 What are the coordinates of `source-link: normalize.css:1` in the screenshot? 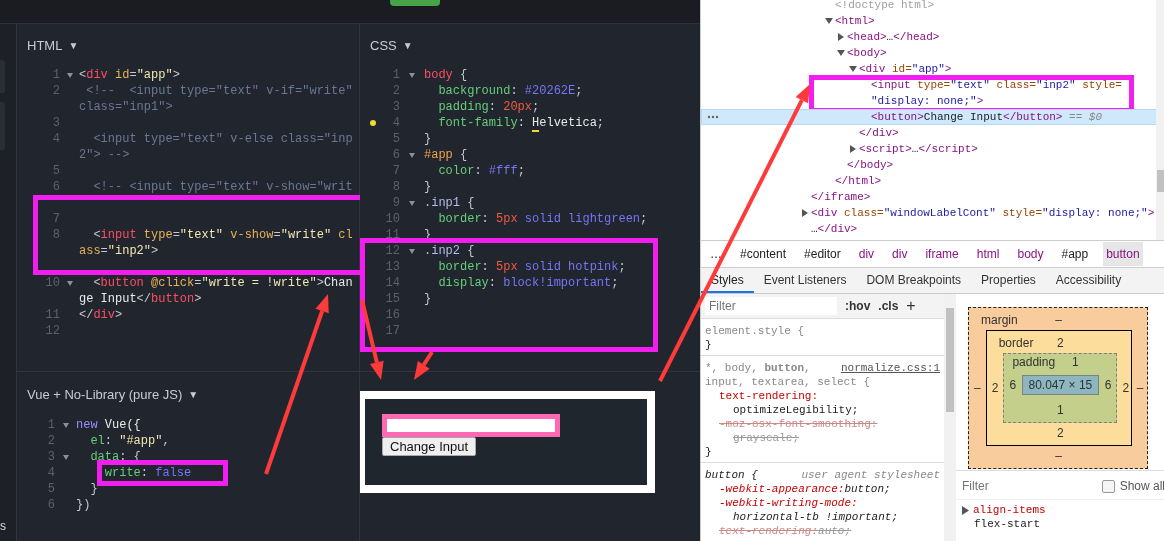 It's located at (890, 368).